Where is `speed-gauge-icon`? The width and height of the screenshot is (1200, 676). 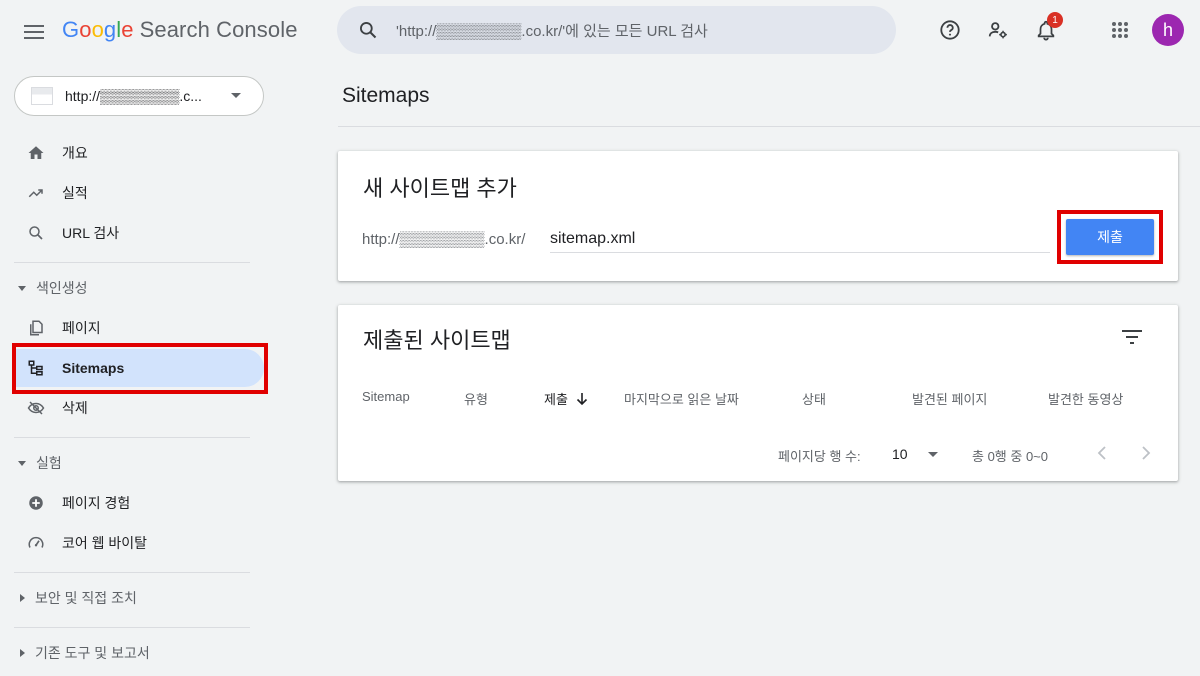
speed-gauge-icon is located at coordinates (36, 543).